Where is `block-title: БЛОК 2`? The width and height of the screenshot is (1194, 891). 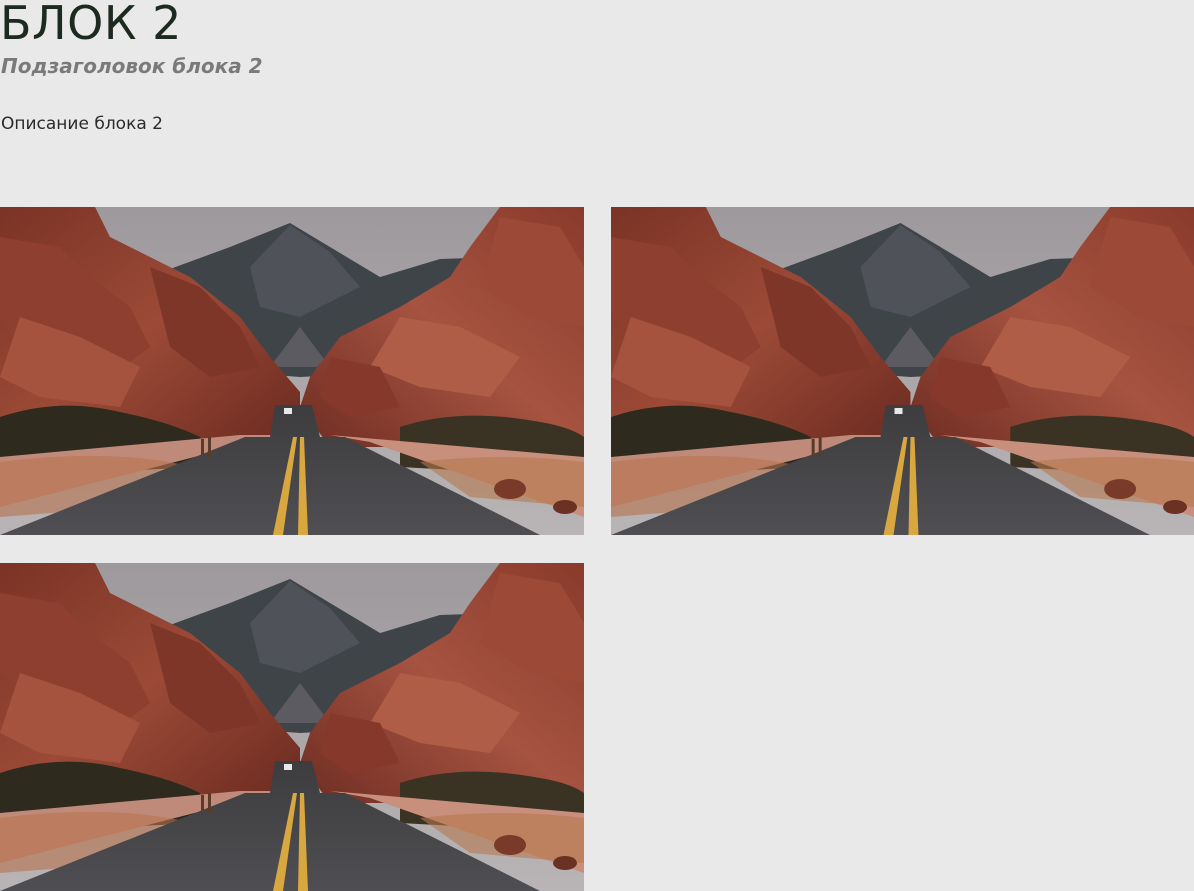 block-title: БЛОК 2 is located at coordinates (91, 25).